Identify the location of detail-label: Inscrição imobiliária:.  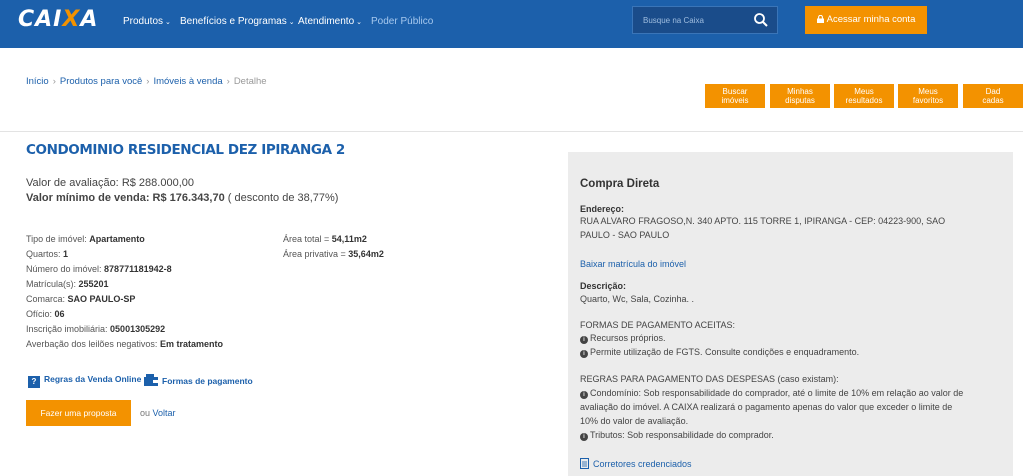
(67, 329).